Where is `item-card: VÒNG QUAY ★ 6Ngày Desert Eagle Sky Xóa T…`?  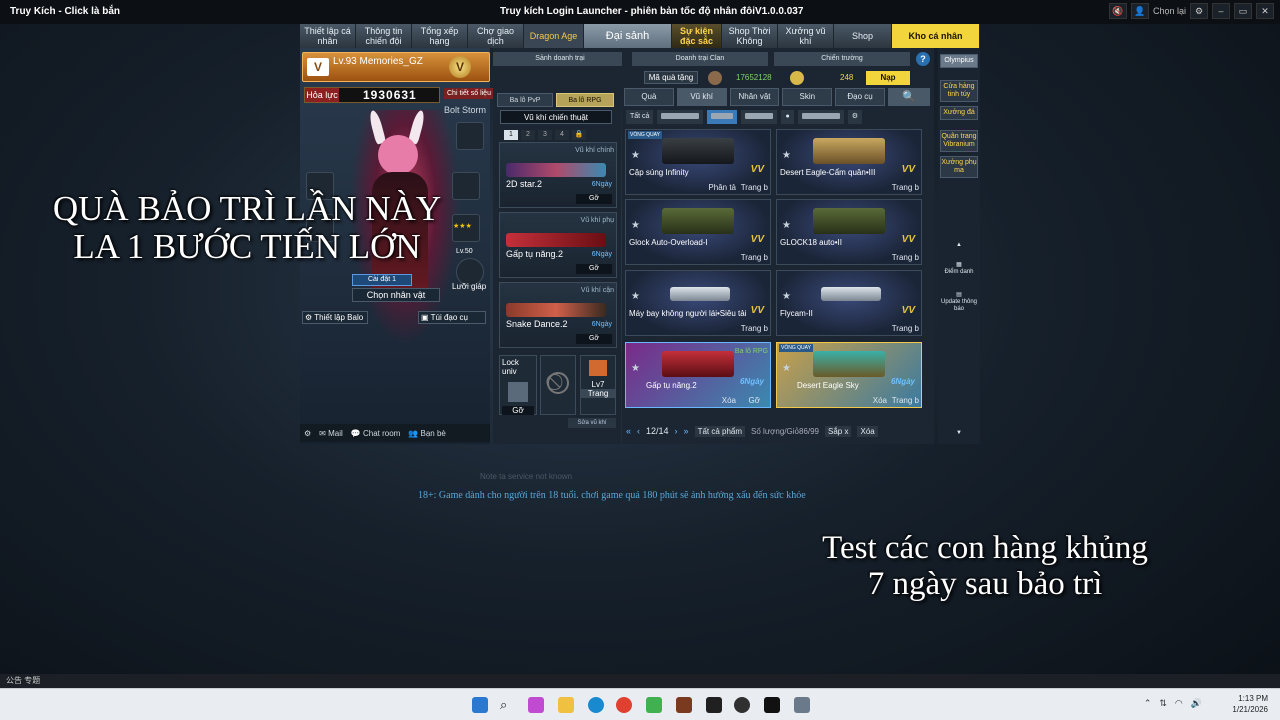 item-card: VÒNG QUAY ★ 6Ngày Desert Eagle Sky Xóa T… is located at coordinates (849, 375).